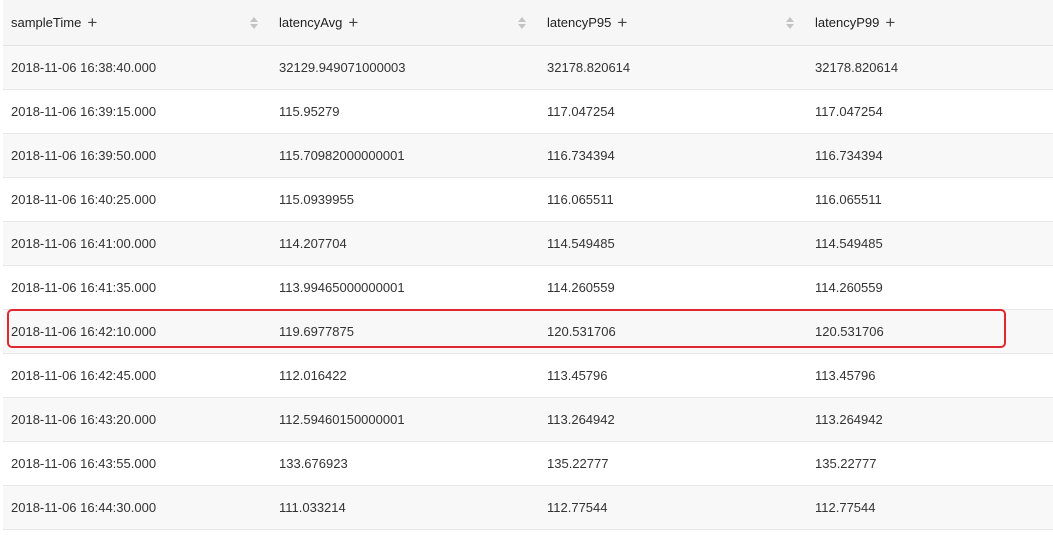  I want to click on cell-sampletime: 2018-11-06 16:40:25.000, so click(84, 199).